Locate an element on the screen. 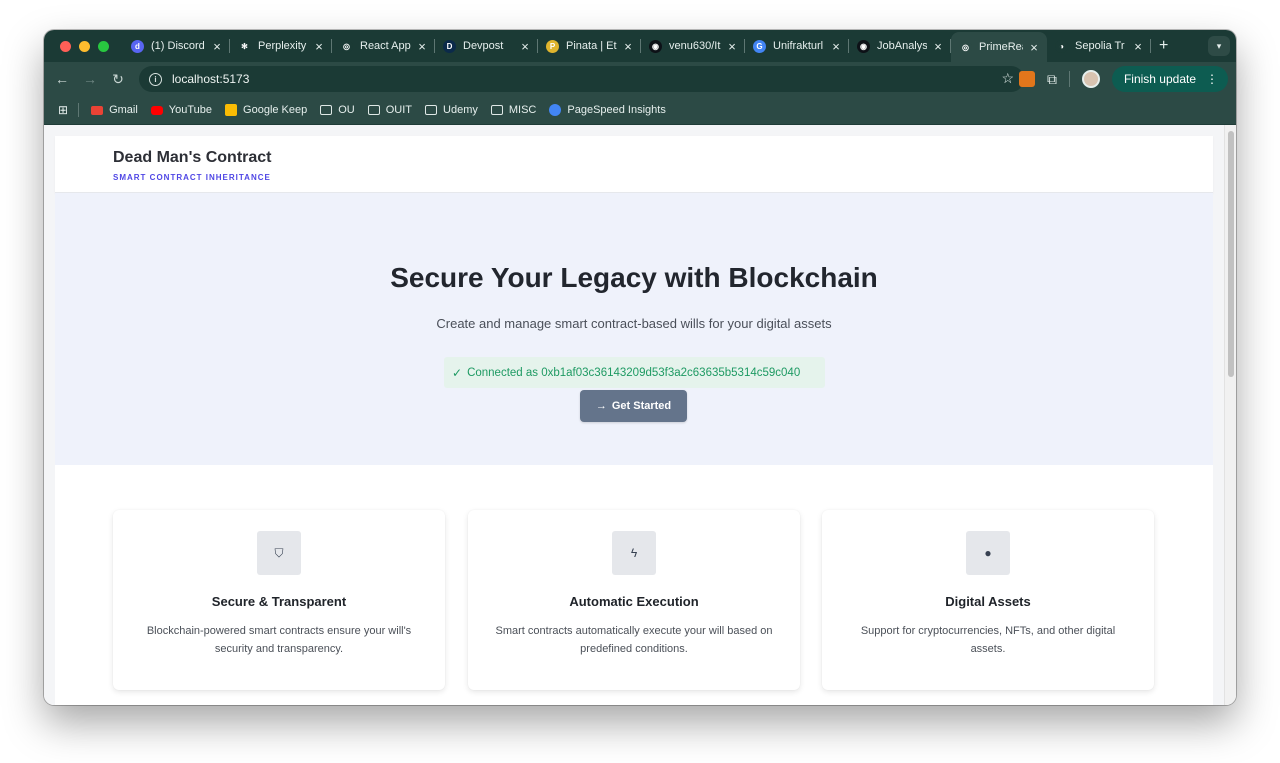 This screenshot has width=1280, height=763. finish-update-button: Finish update ⋮ is located at coordinates (1169, 79).